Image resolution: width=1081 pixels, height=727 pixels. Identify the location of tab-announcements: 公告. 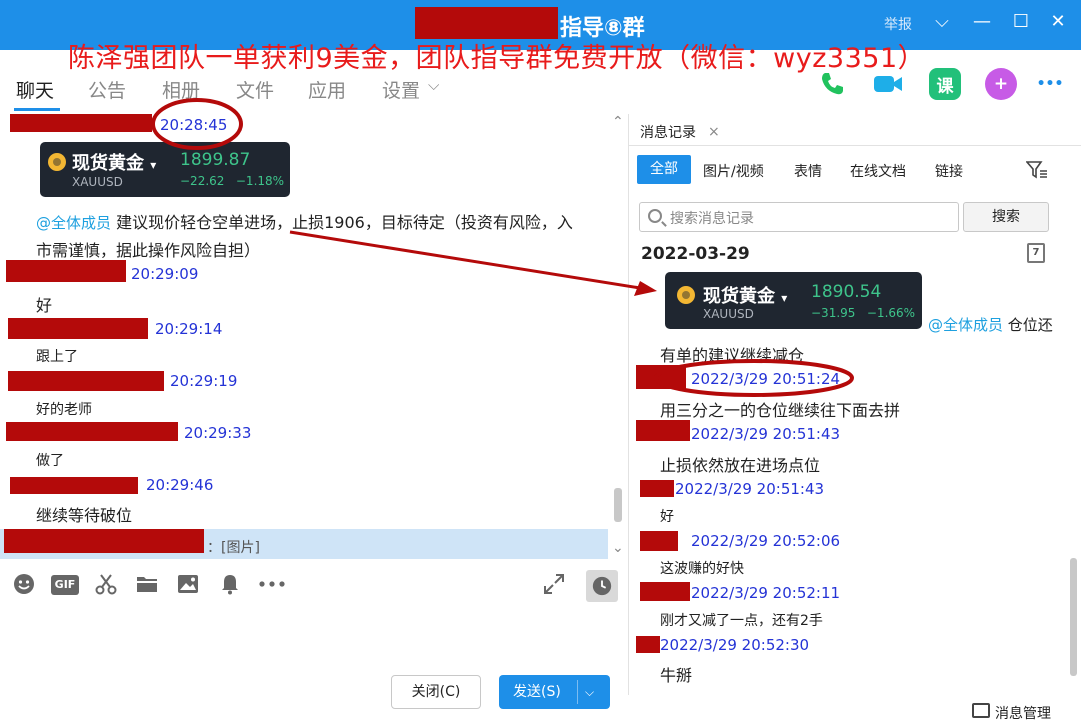
(107, 89).